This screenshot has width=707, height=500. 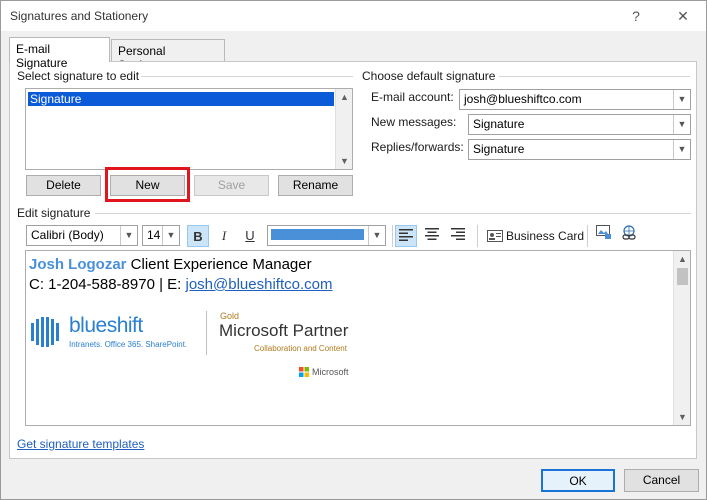 What do you see at coordinates (107, 284) in the screenshot?
I see `signature-contact: C: 1-204-588-8970 | E:` at bounding box center [107, 284].